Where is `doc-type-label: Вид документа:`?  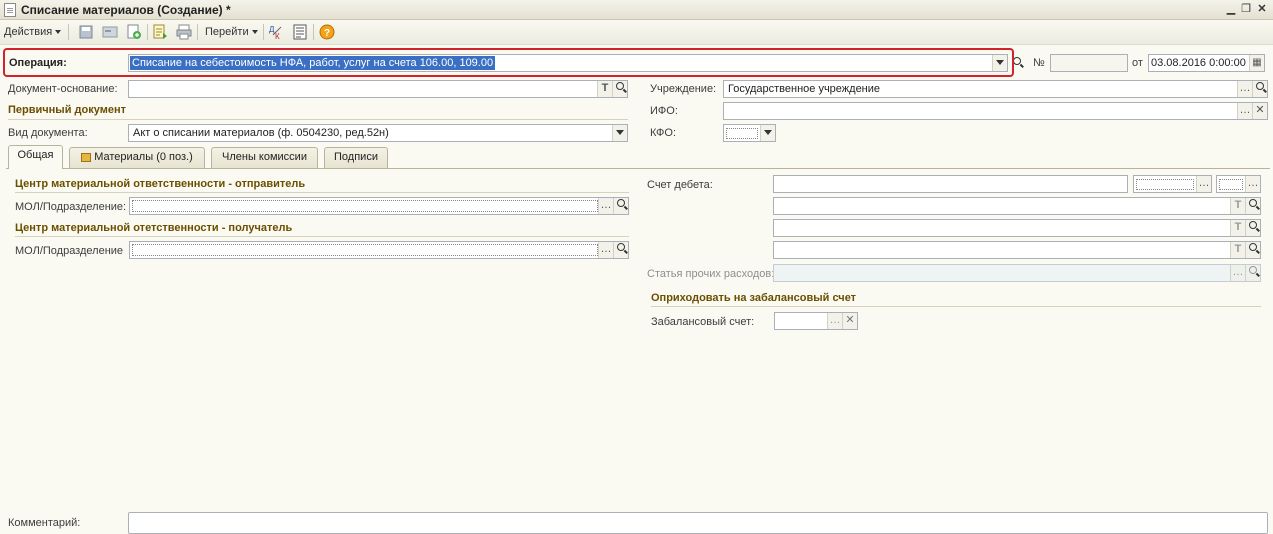
doc-type-label: Вид документа: is located at coordinates (48, 133).